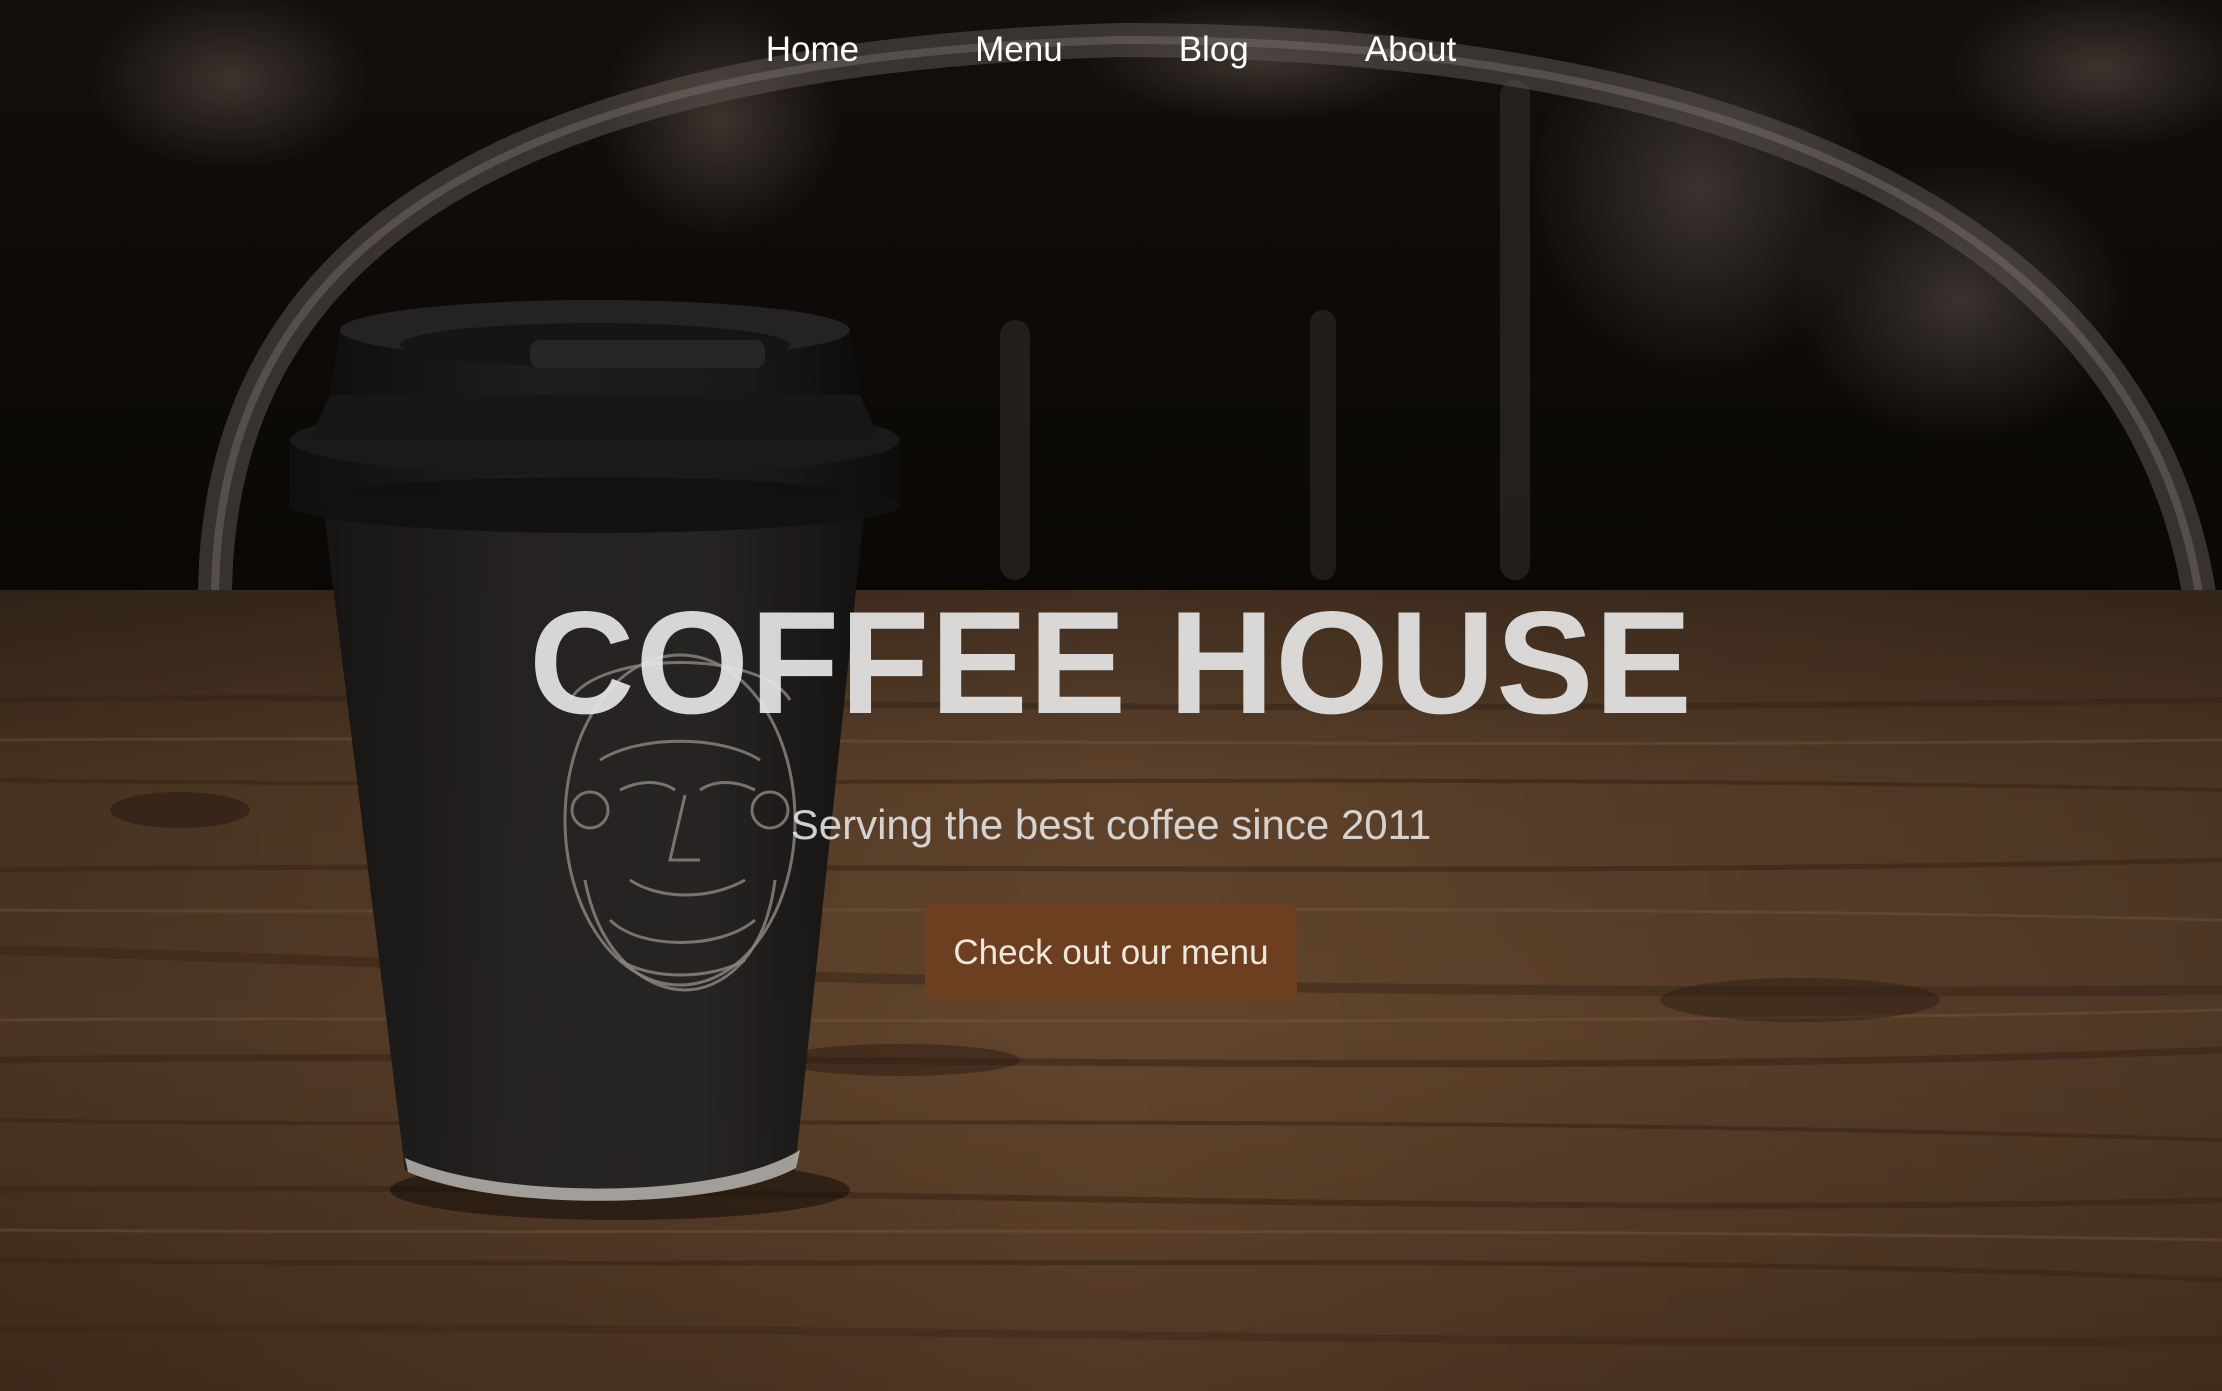 The width and height of the screenshot is (2222, 1391). Describe the element at coordinates (1019, 50) in the screenshot. I see `nav-link-menu: Menu` at that location.